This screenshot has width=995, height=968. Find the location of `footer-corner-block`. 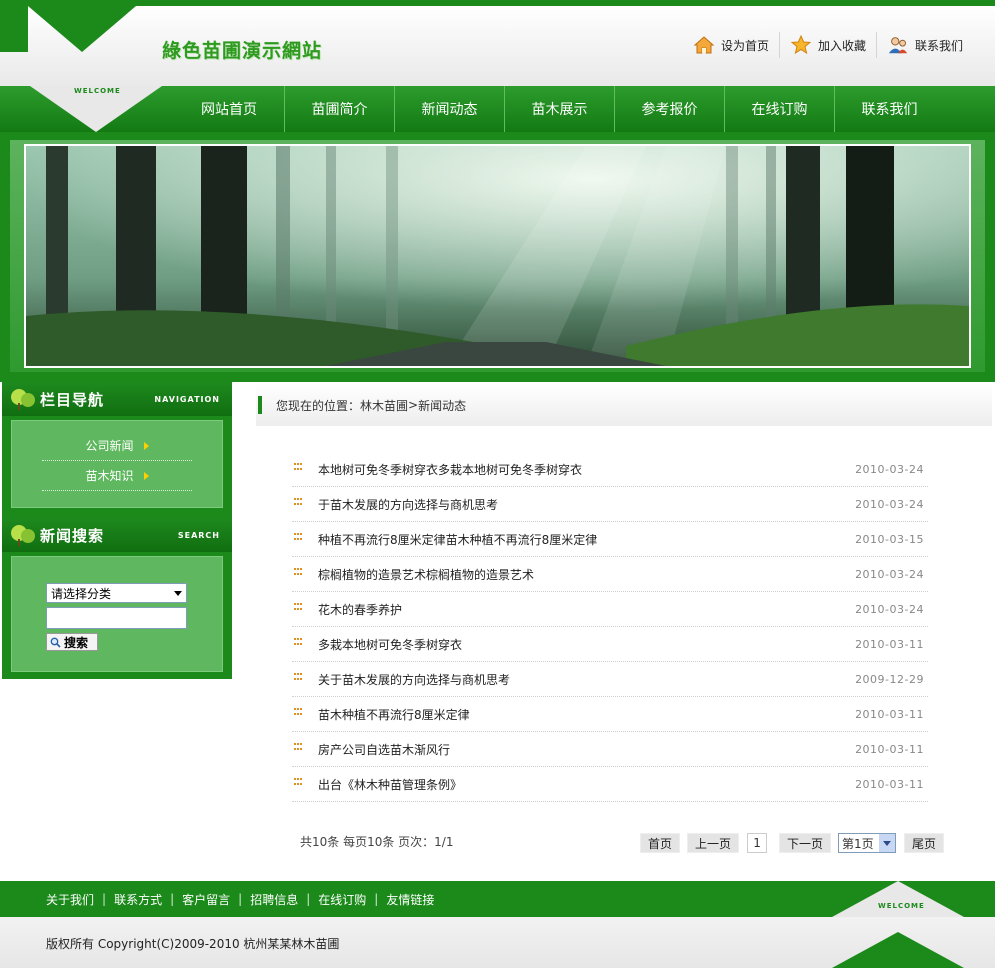

footer-corner-block is located at coordinates (979, 899).